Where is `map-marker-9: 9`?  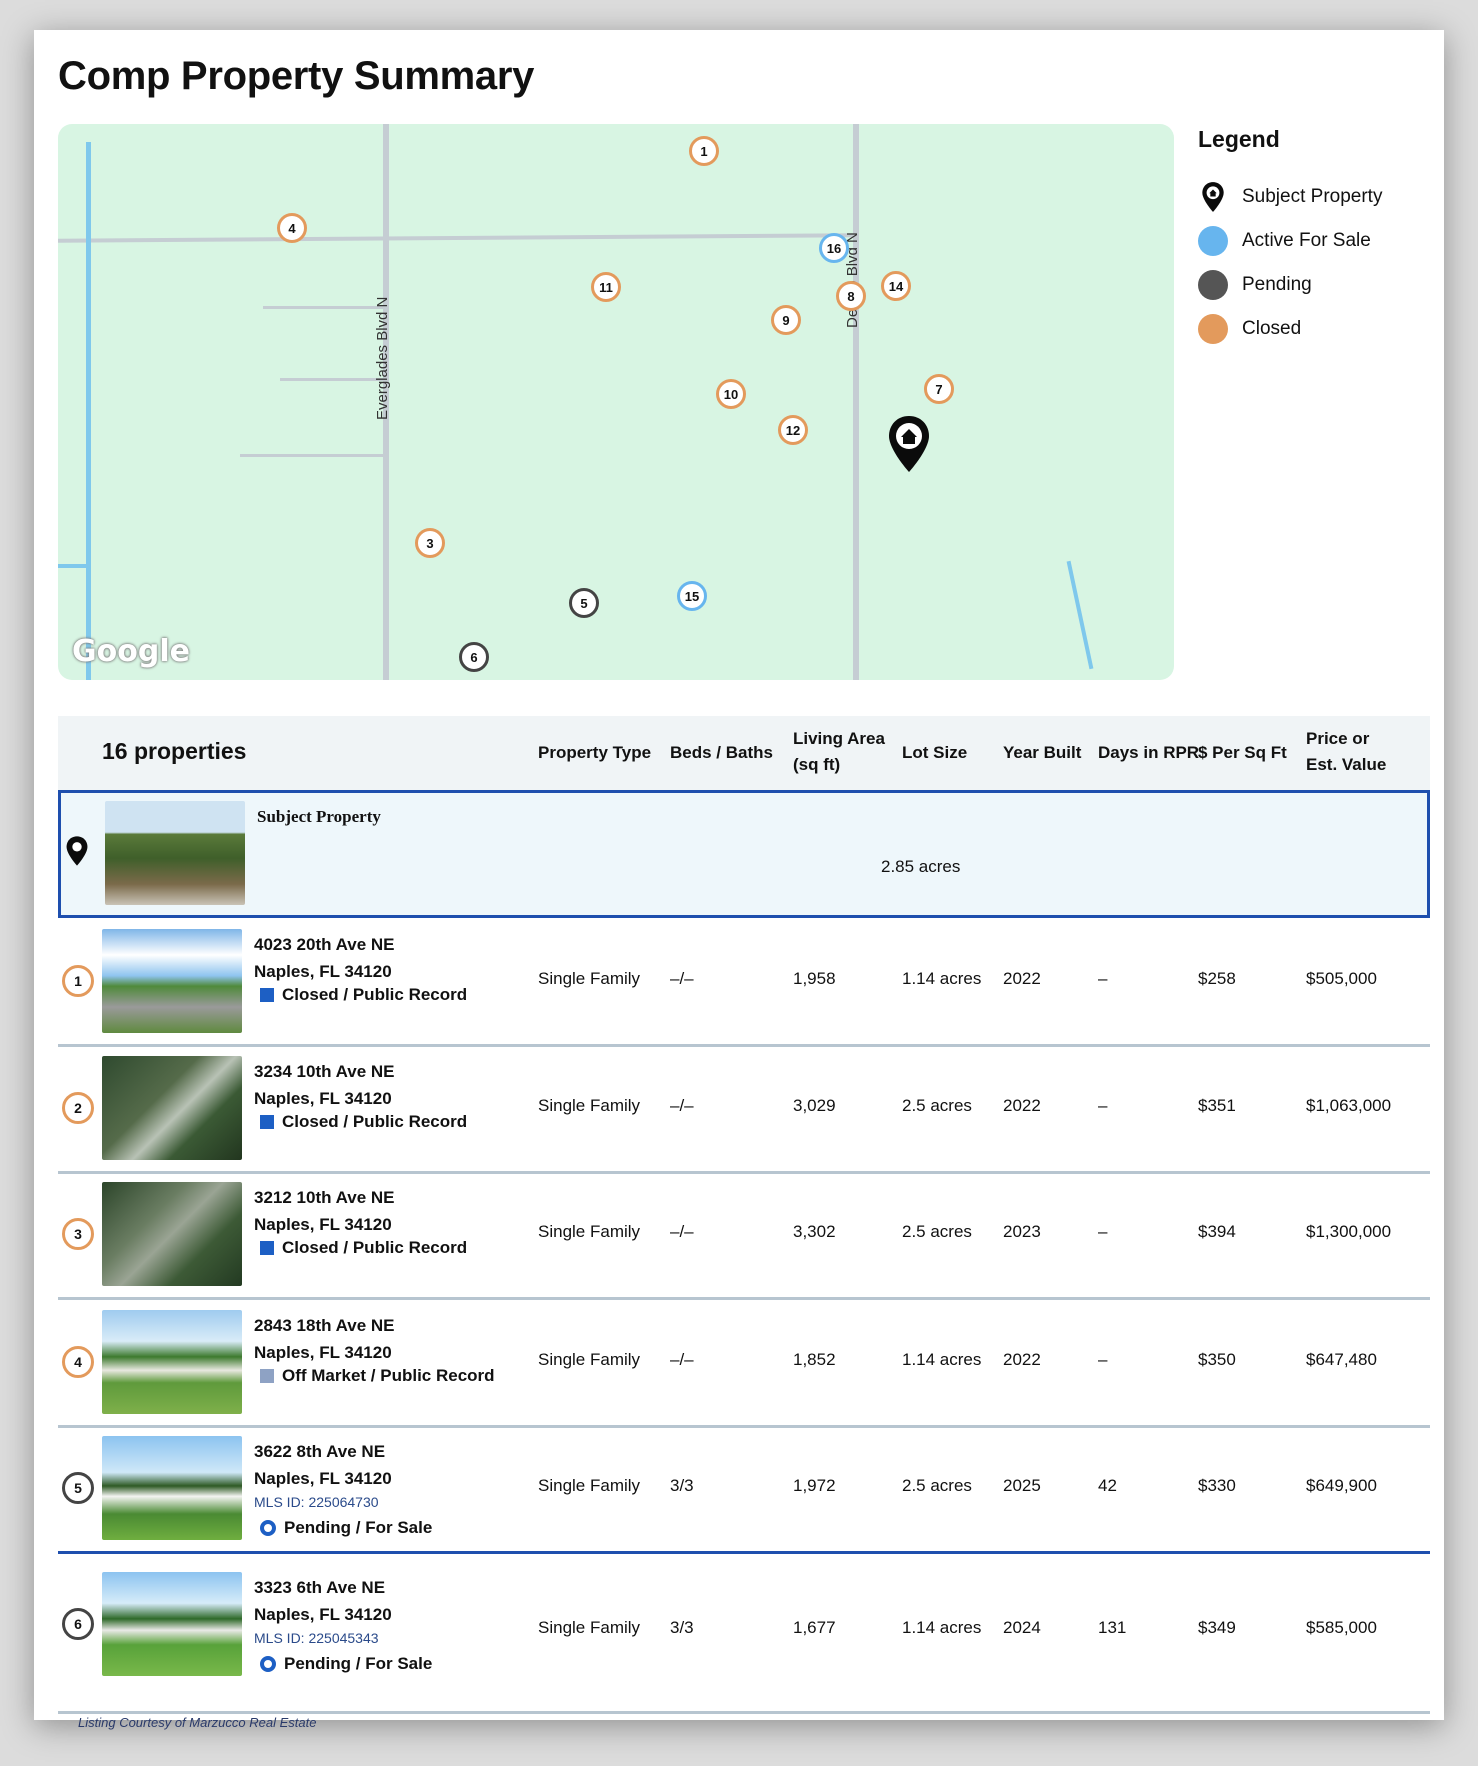 map-marker-9: 9 is located at coordinates (786, 320).